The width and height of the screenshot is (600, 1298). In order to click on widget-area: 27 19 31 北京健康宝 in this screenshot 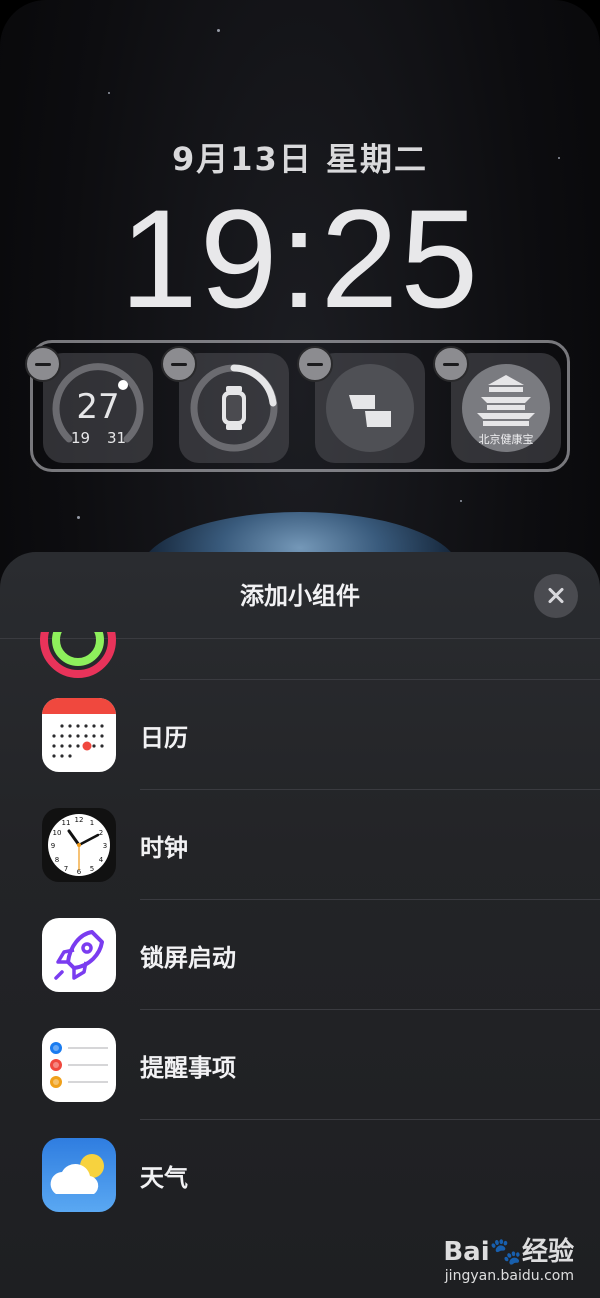, I will do `click(297, 406)`.